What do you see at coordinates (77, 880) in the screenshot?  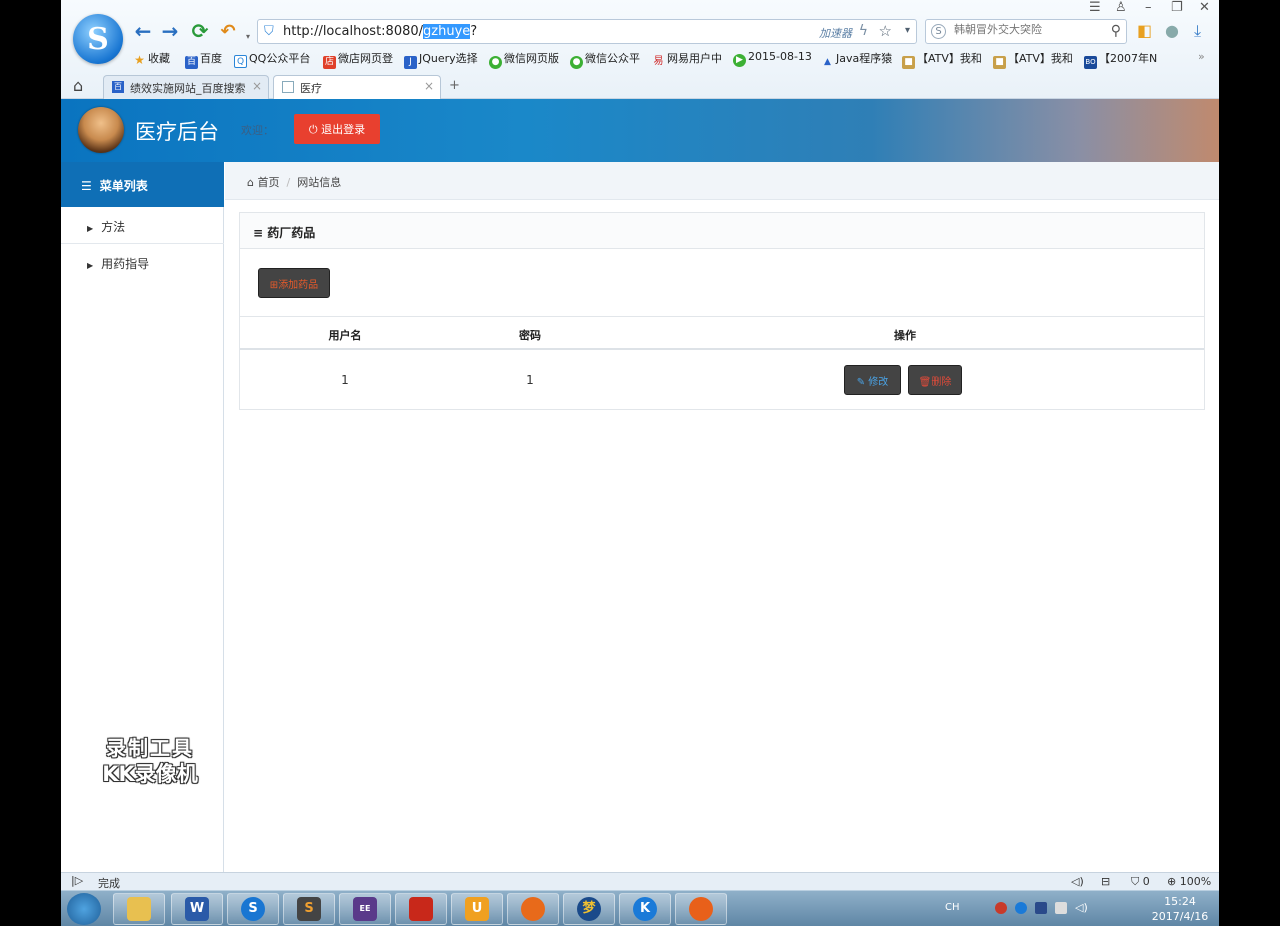 I see `sidebar-toggle-icon: |▷` at bounding box center [77, 880].